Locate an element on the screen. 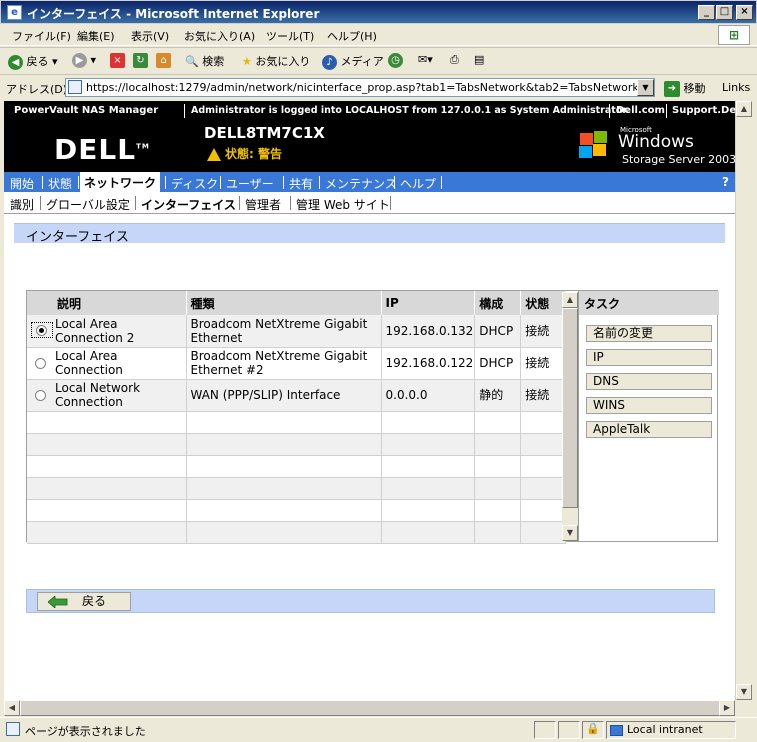 Image resolution: width=757 pixels, height=742 pixels. row-type-line2: Ethernet is located at coordinates (216, 337).